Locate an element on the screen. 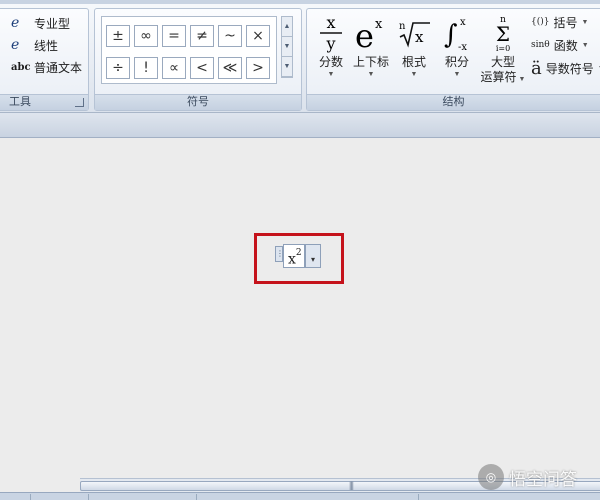 Image resolution: width=600 pixels, height=500 pixels. symbol-factorial: ! is located at coordinates (146, 68).